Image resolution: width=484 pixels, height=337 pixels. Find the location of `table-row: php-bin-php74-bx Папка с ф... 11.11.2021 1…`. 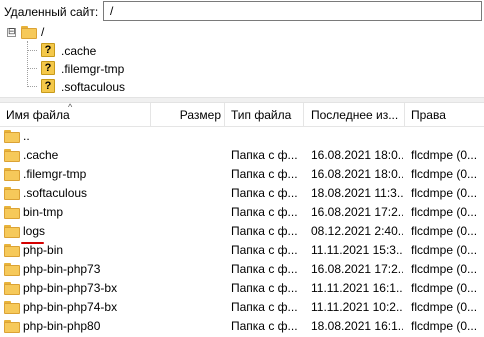

table-row: php-bin-php74-bx Папка с ф... 11.11.2021 1… is located at coordinates (242, 307).